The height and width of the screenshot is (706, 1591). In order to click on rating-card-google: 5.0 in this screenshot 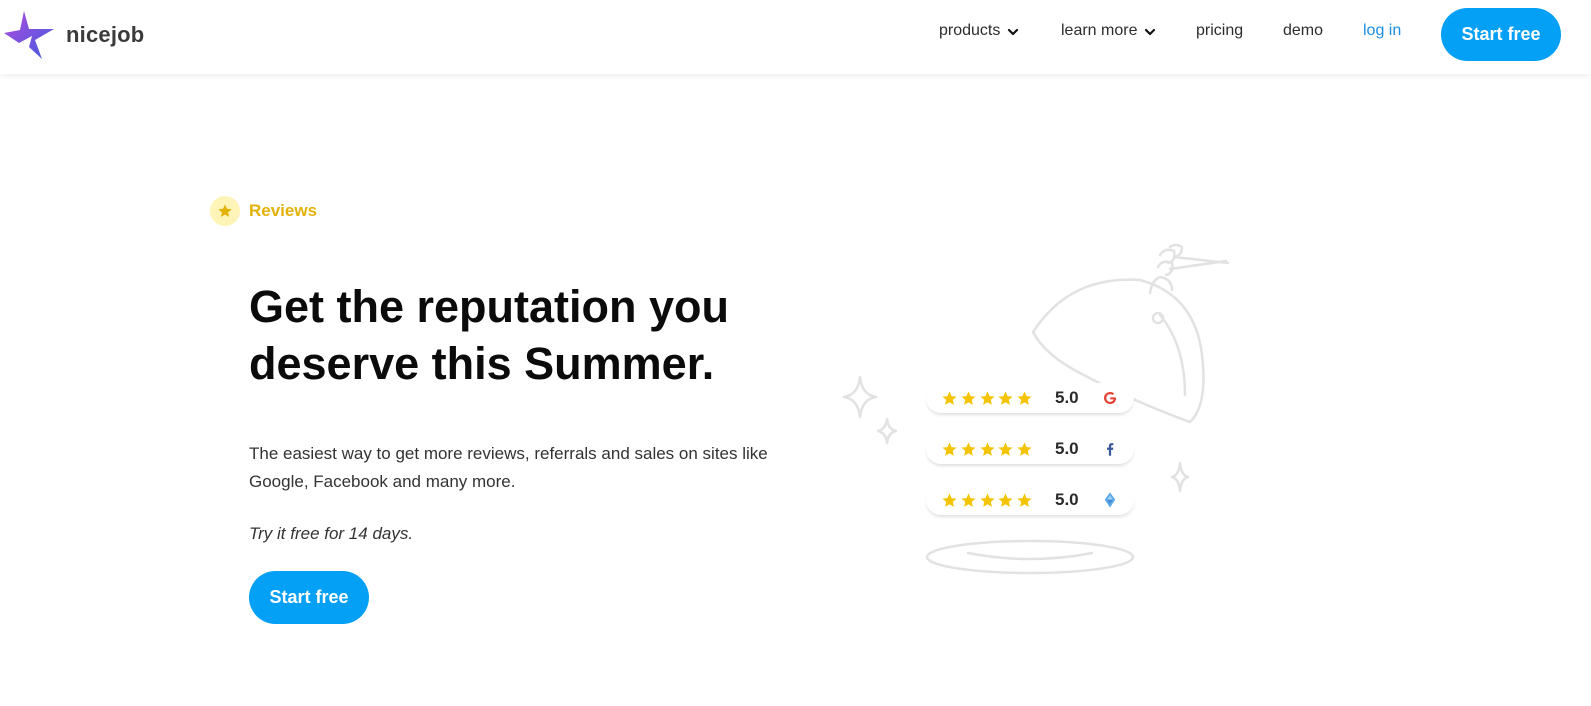, I will do `click(1030, 398)`.